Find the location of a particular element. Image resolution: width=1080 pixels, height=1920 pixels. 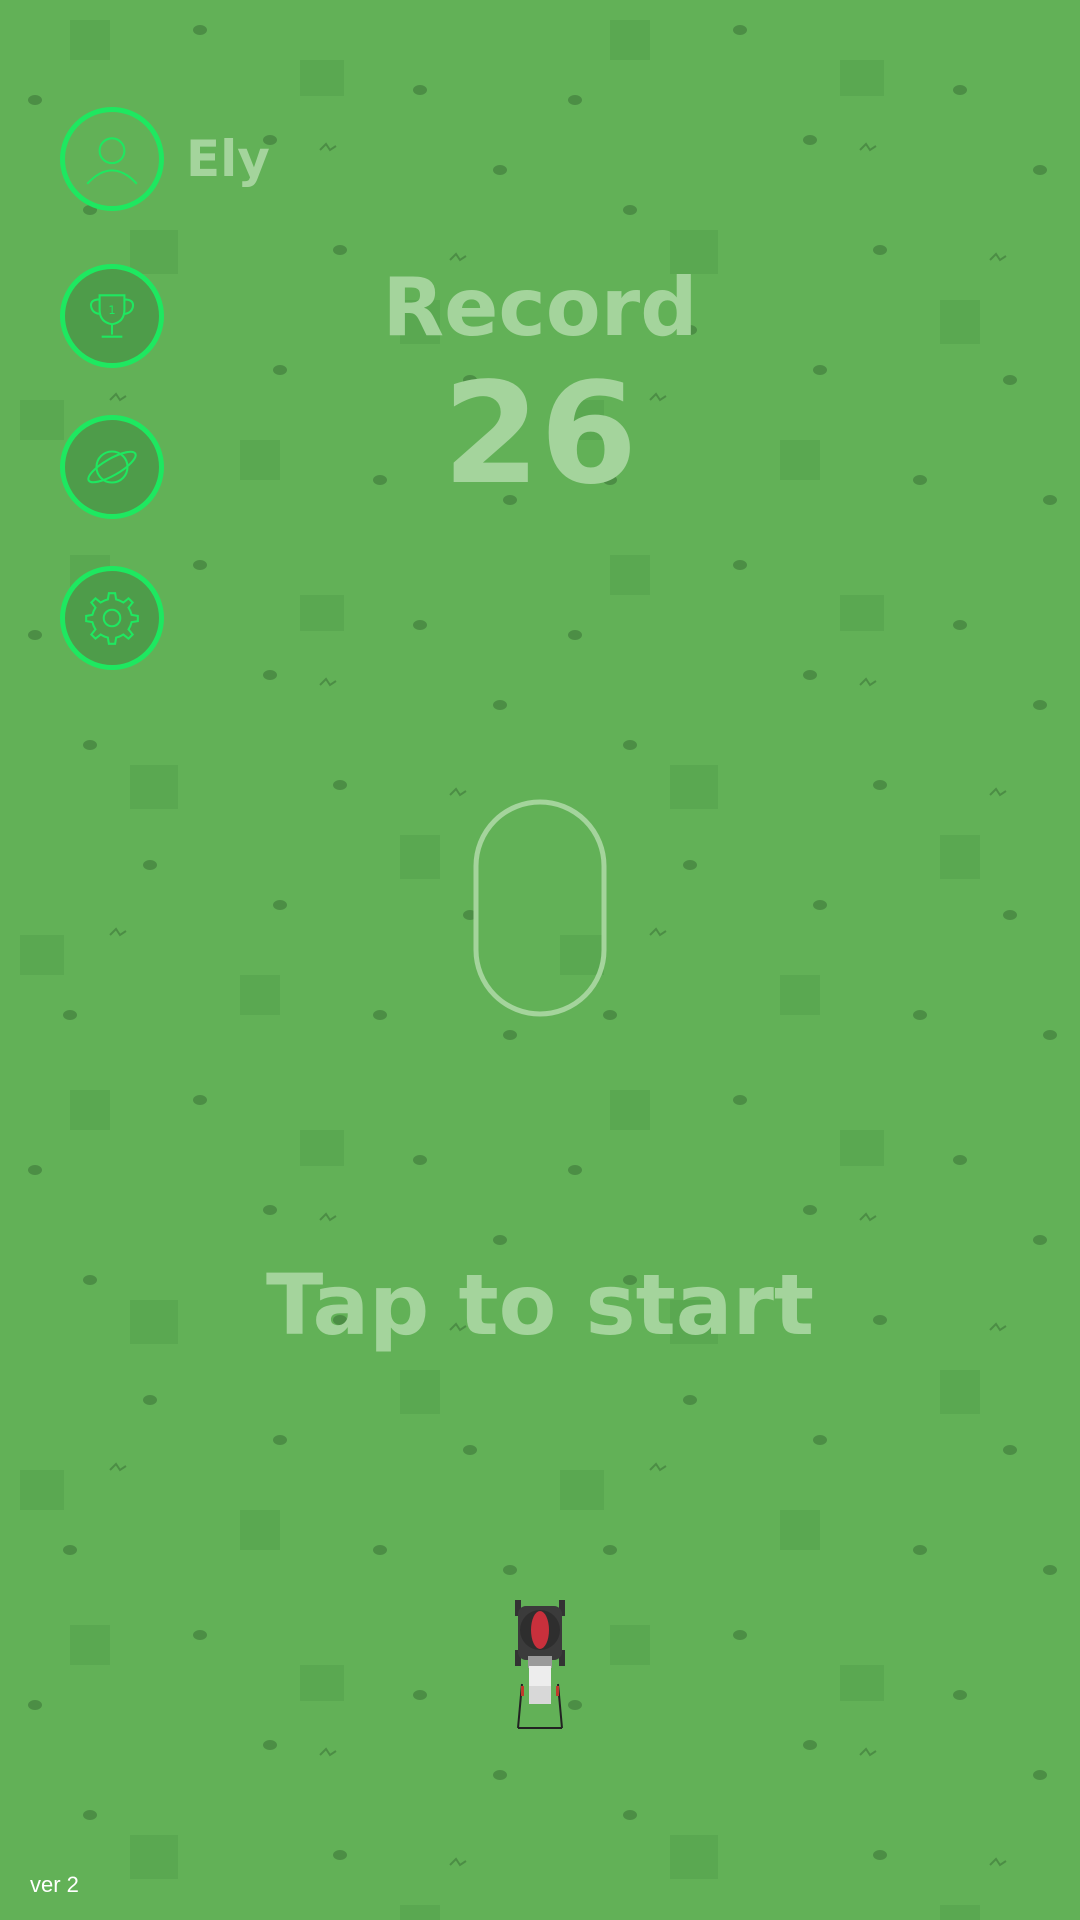

profile-button is located at coordinates (112, 159).